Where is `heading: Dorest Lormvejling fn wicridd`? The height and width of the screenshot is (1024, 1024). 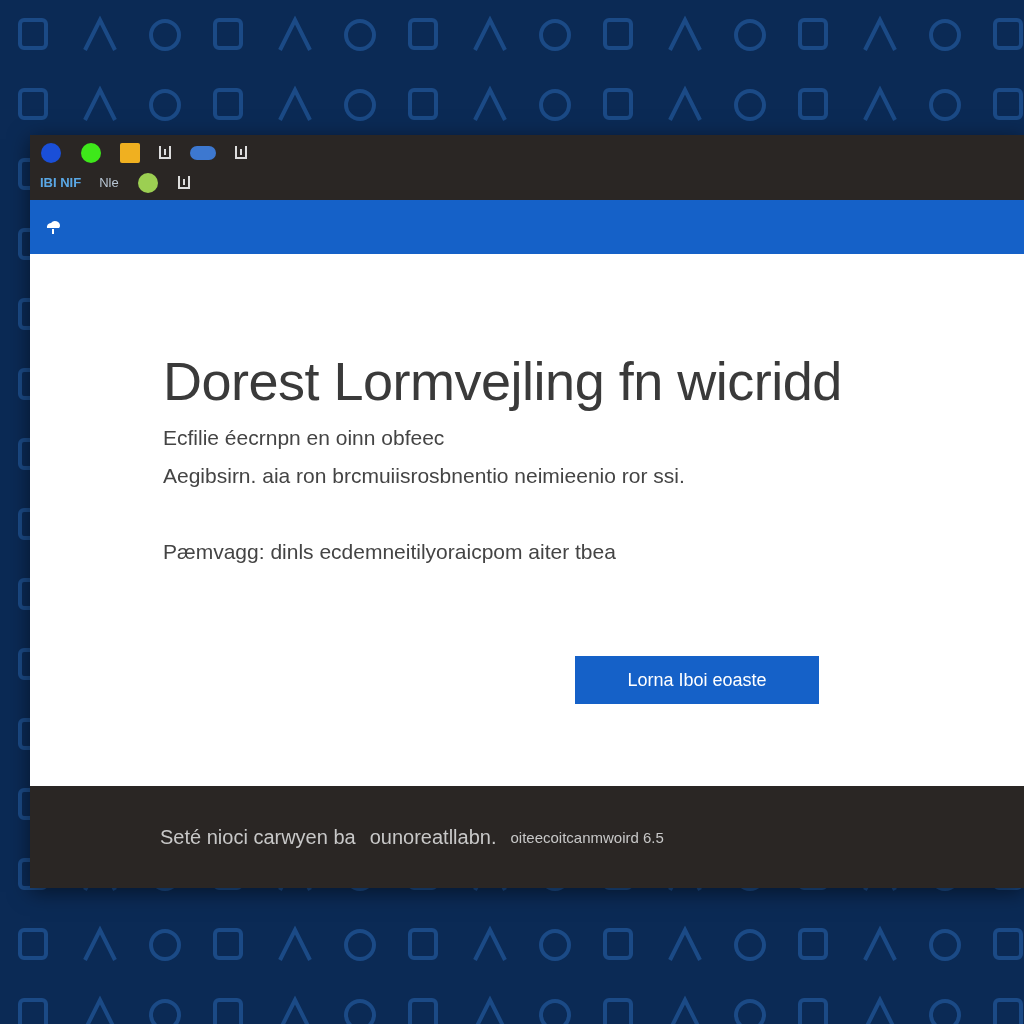 heading: Dorest Lormvejling fn wicridd is located at coordinates (503, 381).